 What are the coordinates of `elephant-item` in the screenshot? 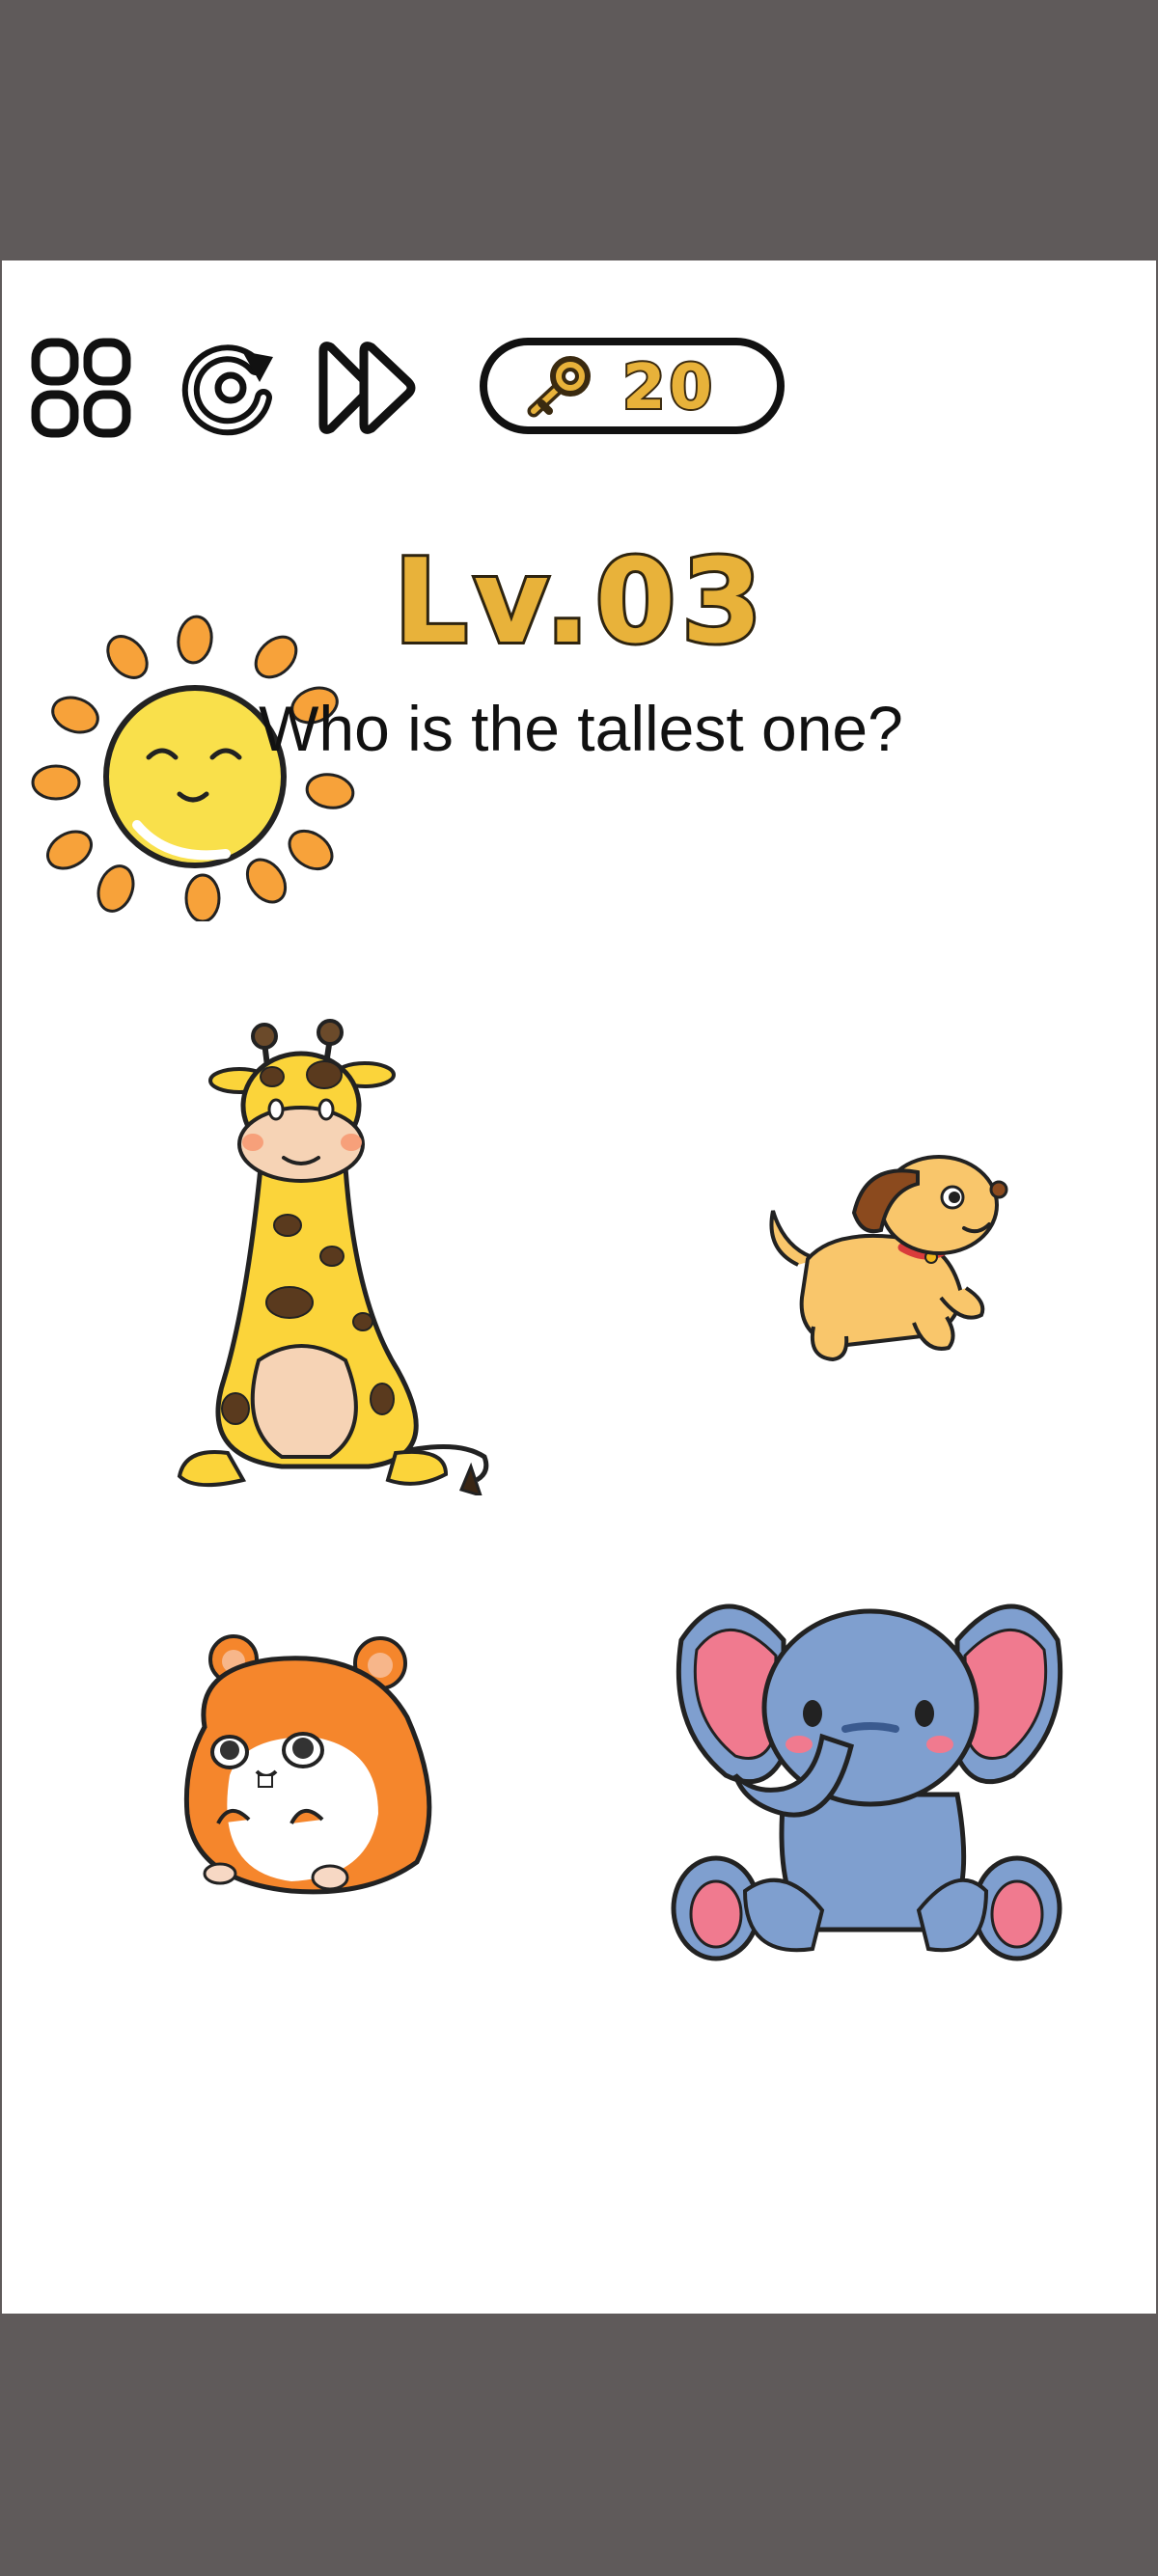 It's located at (870, 1775).